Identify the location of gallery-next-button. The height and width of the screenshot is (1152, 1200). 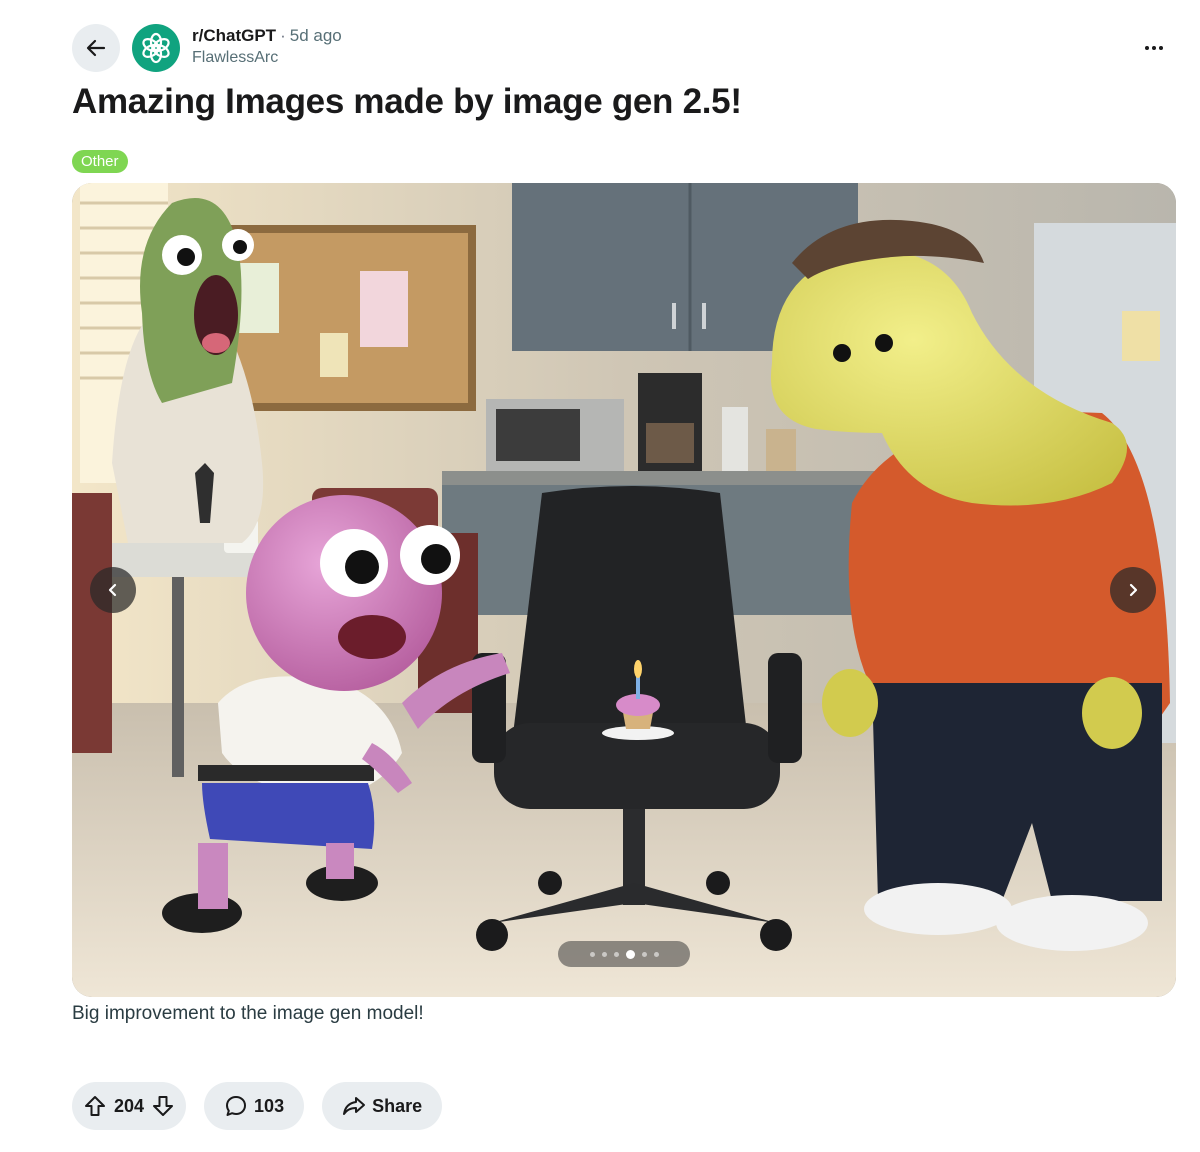
(1133, 590).